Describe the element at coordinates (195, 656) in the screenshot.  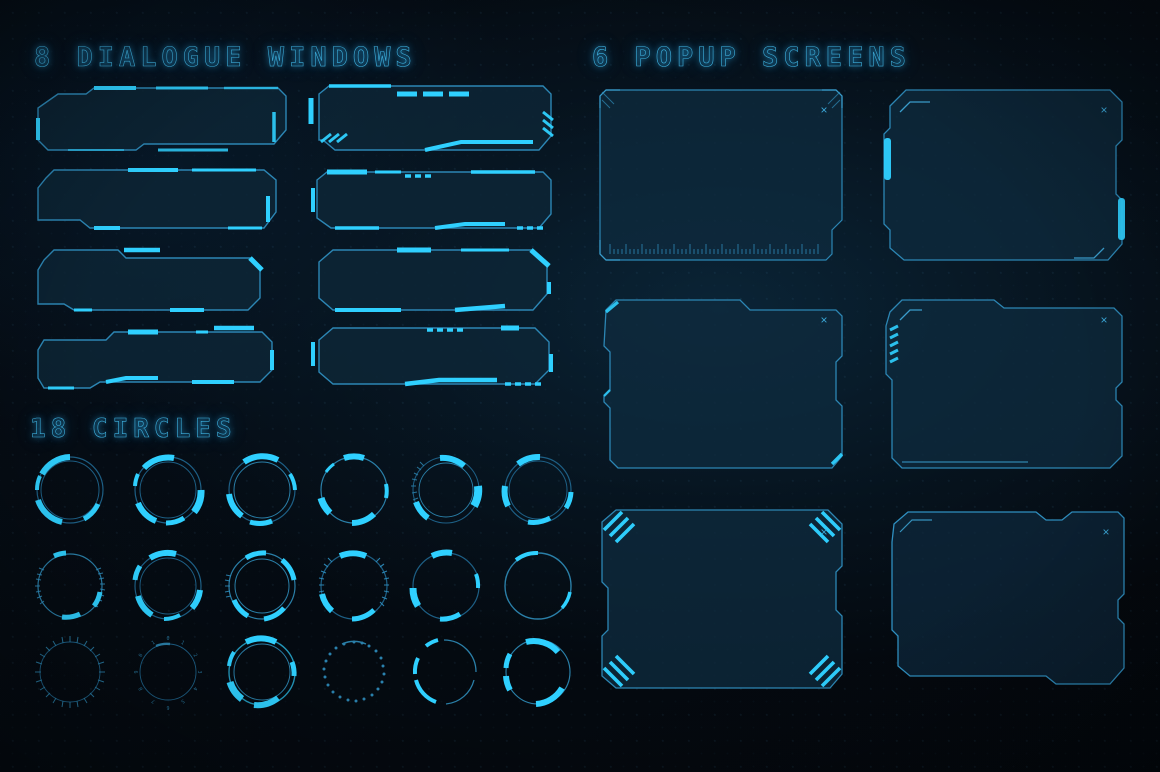
I see `svg-text: 2` at that location.